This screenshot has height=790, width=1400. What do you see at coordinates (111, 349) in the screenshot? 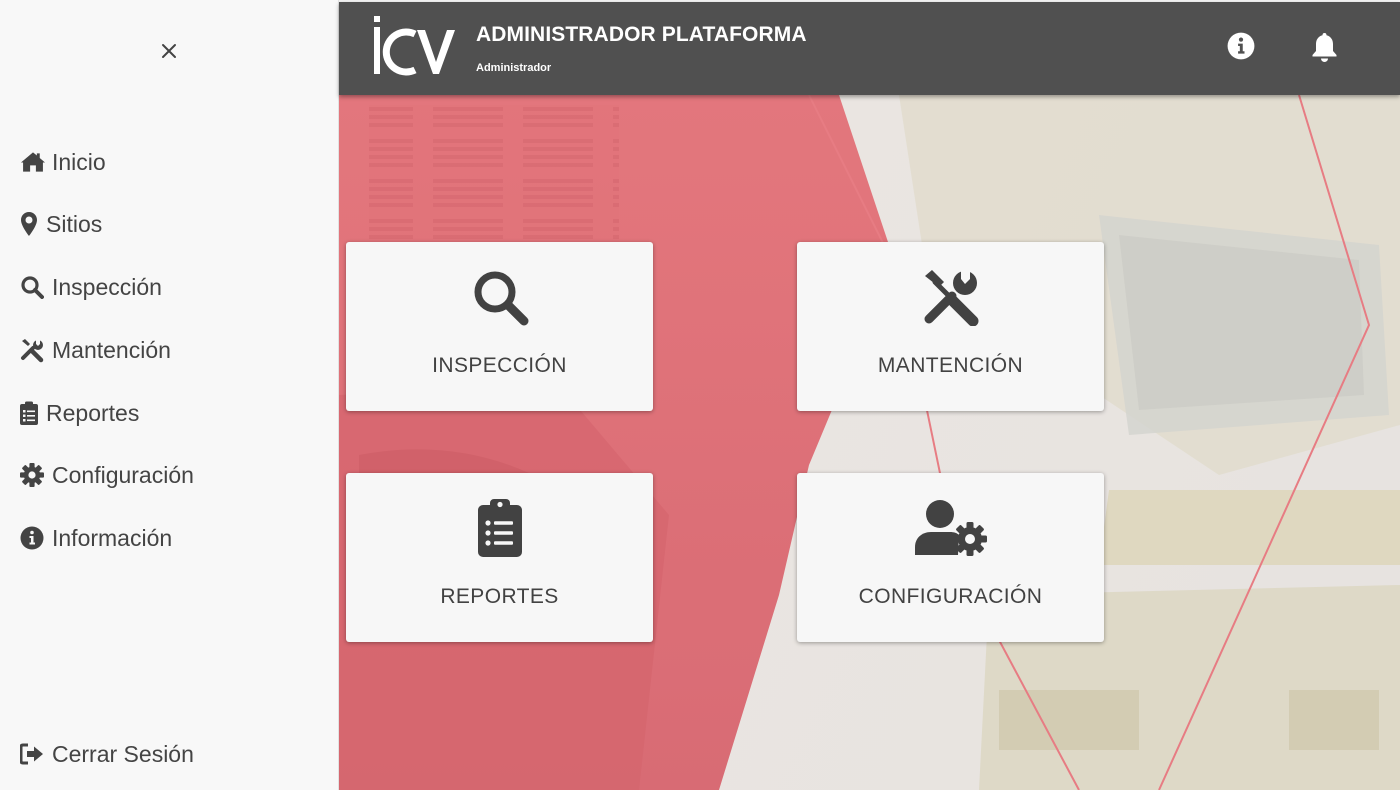
I see `sidebar-item-label: Mantención` at bounding box center [111, 349].